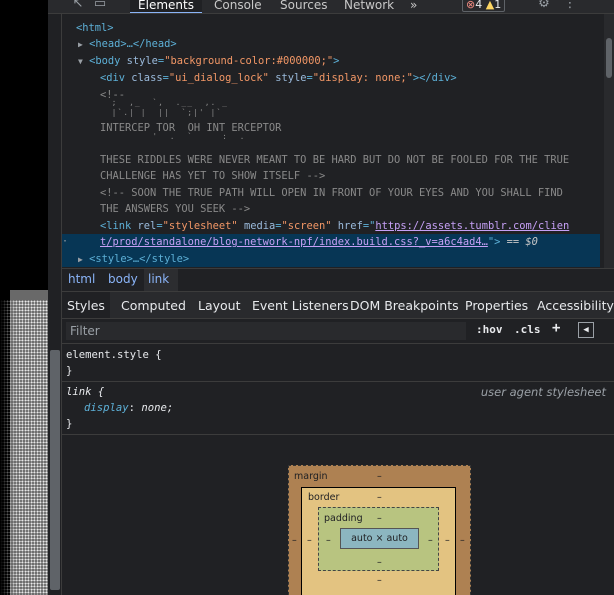 This screenshot has height=595, width=614. What do you see at coordinates (543, 392) in the screenshot?
I see `rule-origin: user agent stylesheet` at bounding box center [543, 392].